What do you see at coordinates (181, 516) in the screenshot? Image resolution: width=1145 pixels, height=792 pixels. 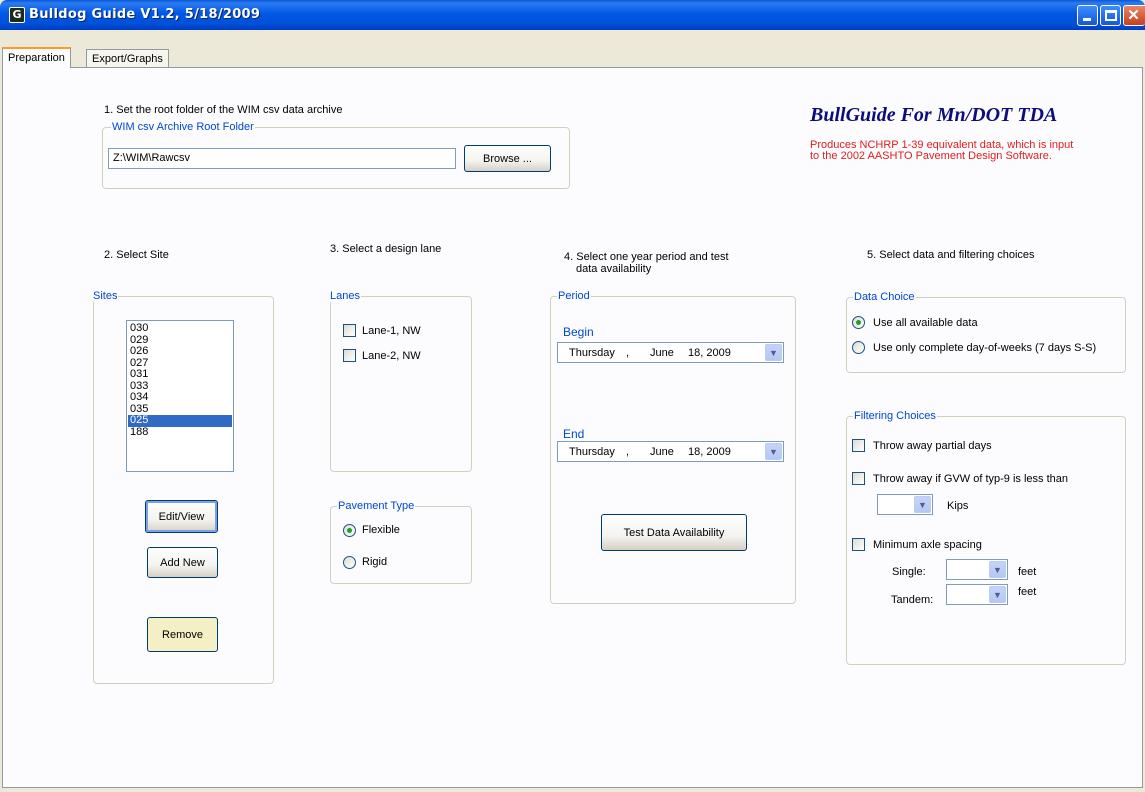 I see `edit-view-button: Edit/View` at bounding box center [181, 516].